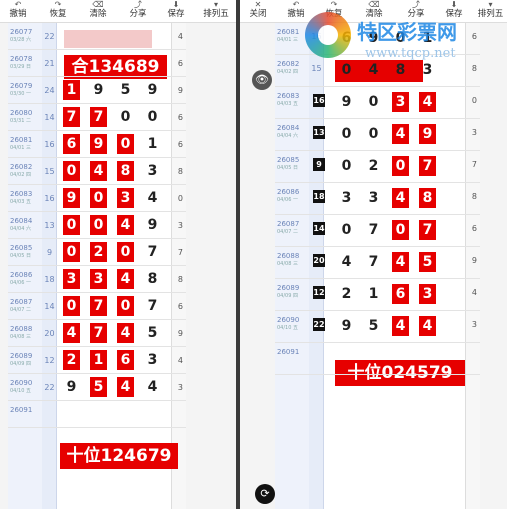 This screenshot has height=509, width=507. What do you see at coordinates (454, 11) in the screenshot?
I see `save-button: ⬇ 保存` at bounding box center [454, 11].